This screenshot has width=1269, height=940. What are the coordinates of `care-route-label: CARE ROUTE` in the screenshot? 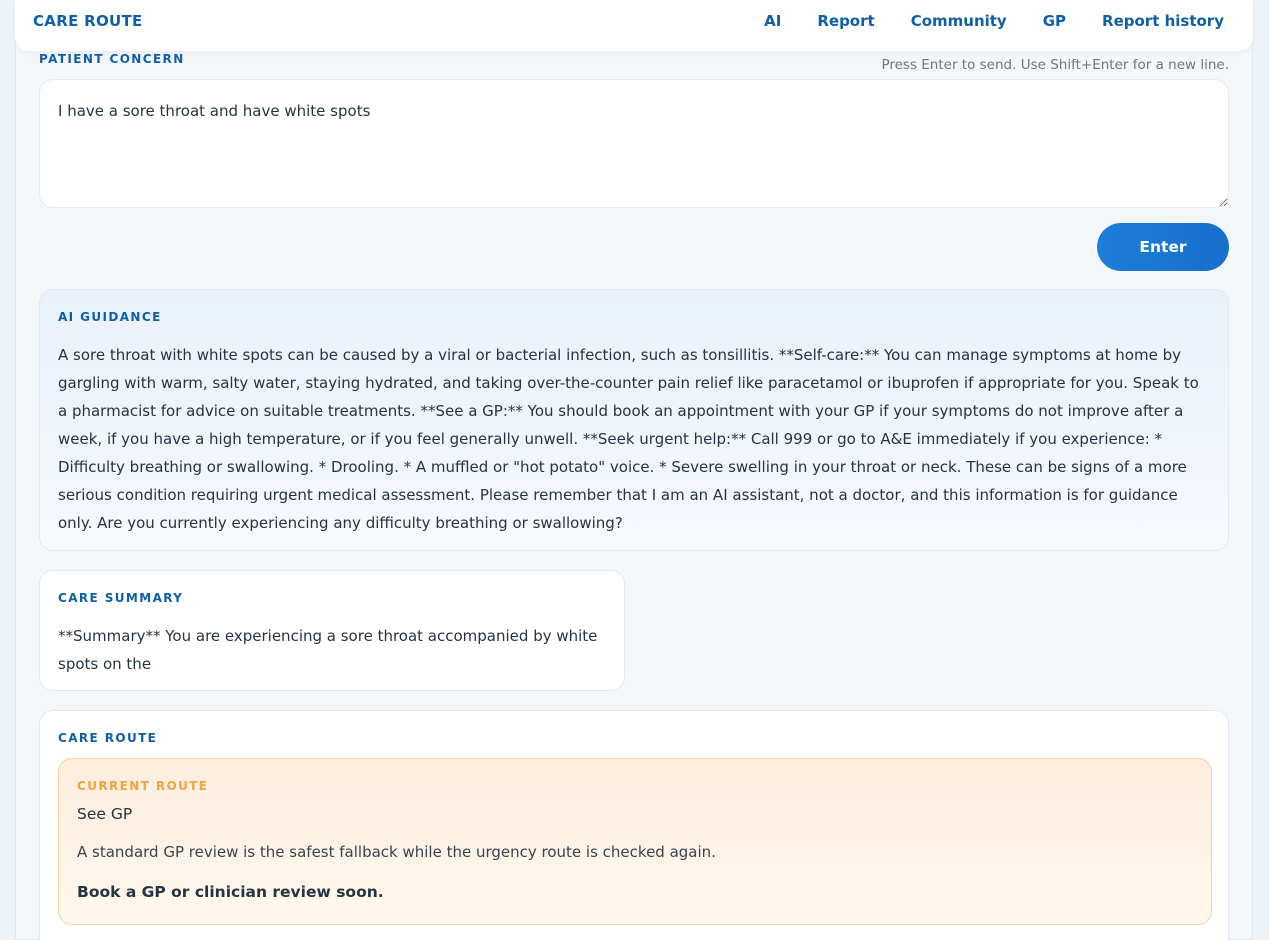 It's located at (108, 738).